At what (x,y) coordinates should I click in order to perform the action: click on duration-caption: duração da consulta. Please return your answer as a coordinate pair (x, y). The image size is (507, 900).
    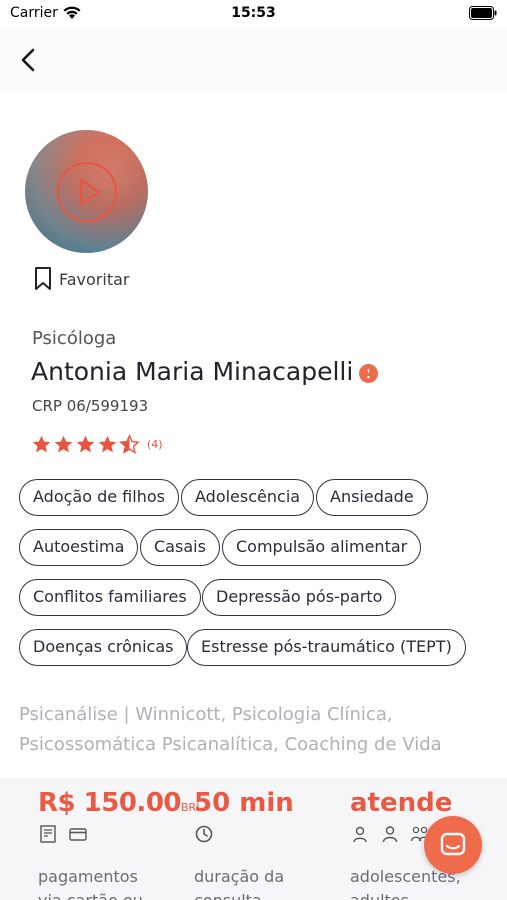
    Looking at the image, I should click on (264, 882).